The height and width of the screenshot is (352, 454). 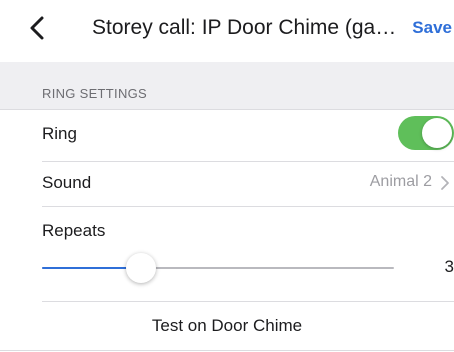 I want to click on slider-thumb, so click(x=141, y=268).